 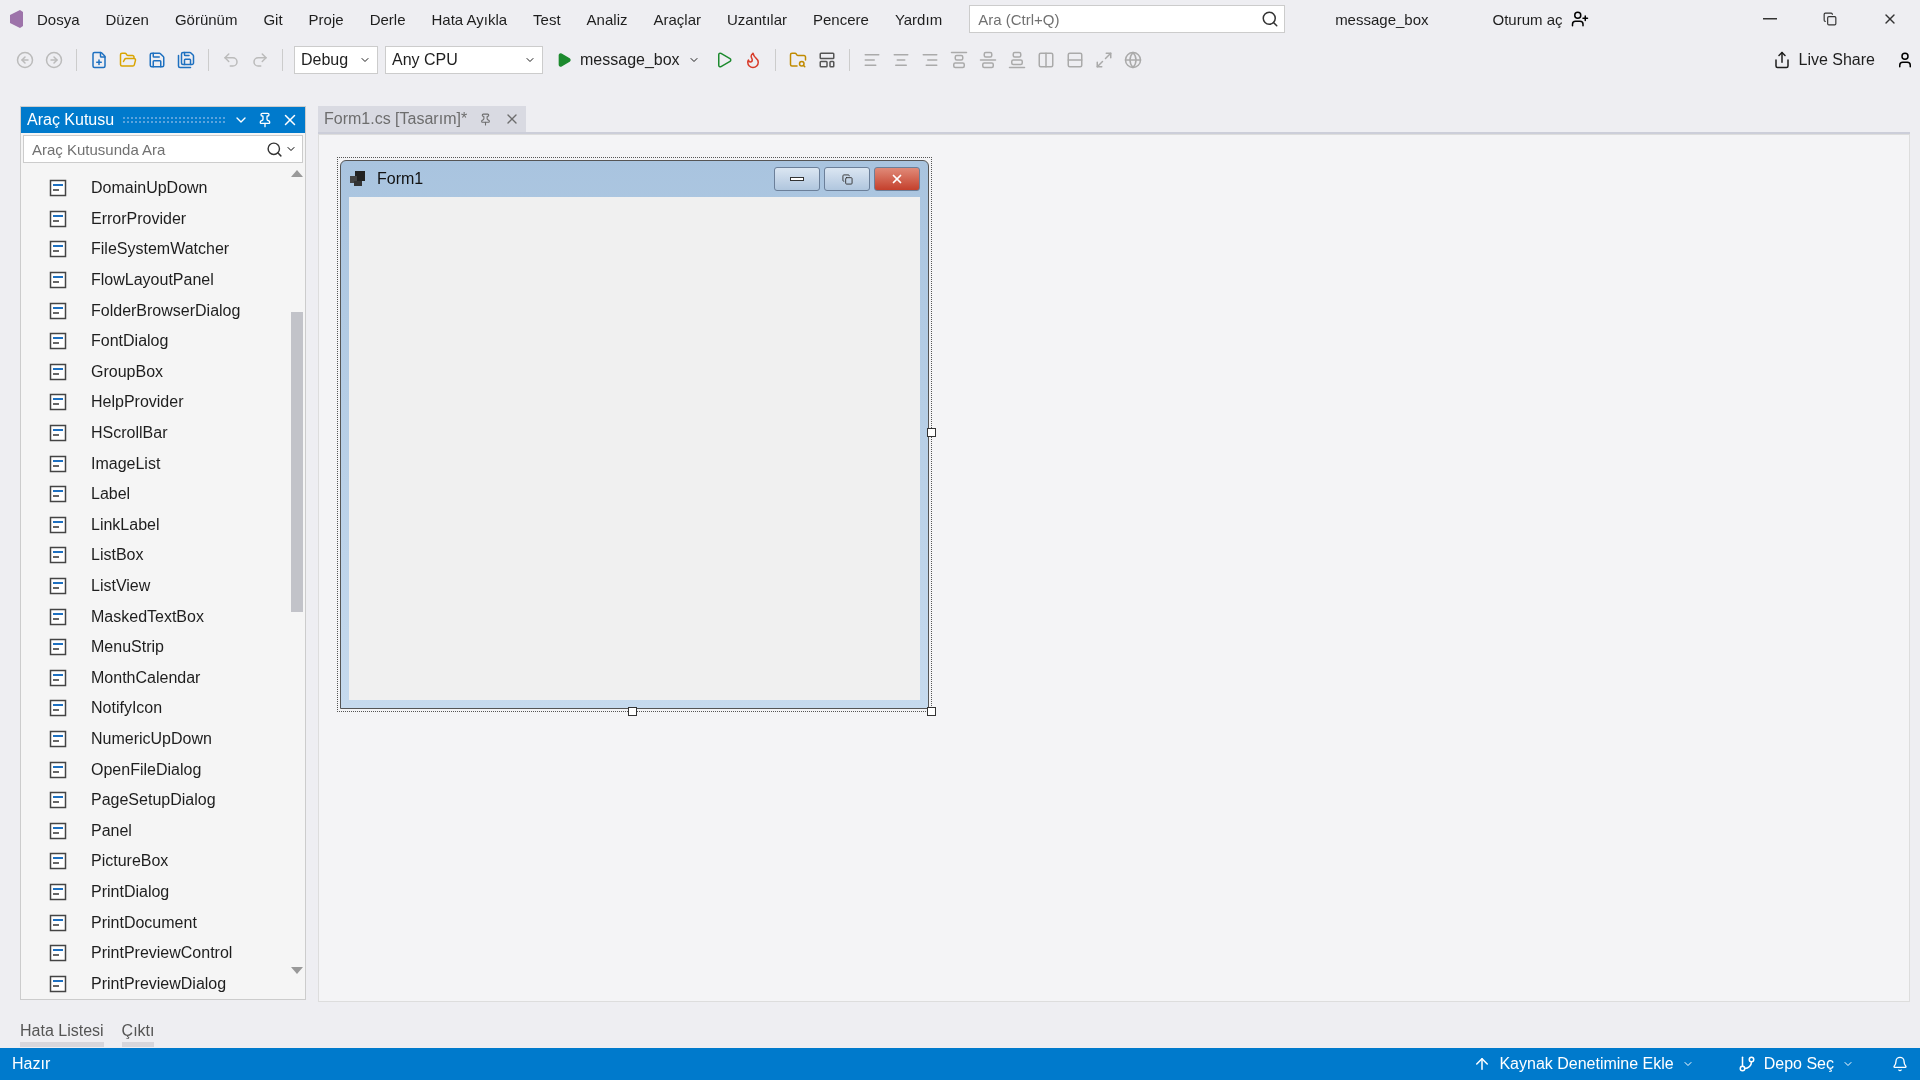 I want to click on pin-icon, so click(x=265, y=120).